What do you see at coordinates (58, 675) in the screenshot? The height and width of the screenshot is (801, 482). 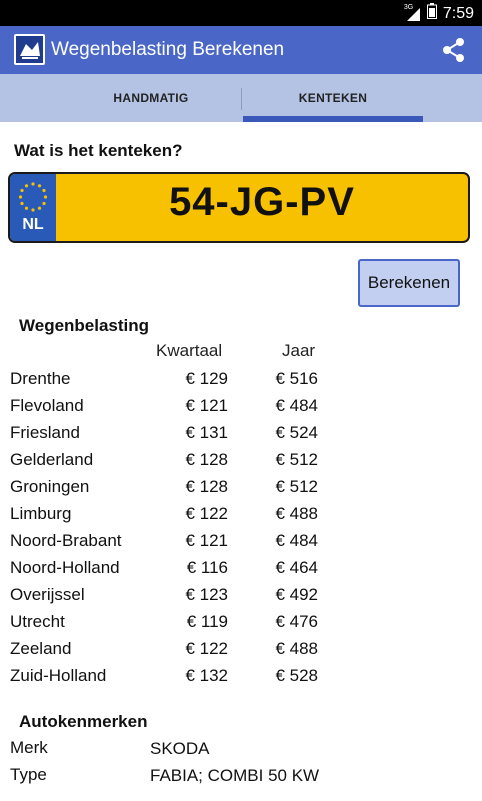 I see `province-name: Zuid-Holland` at bounding box center [58, 675].